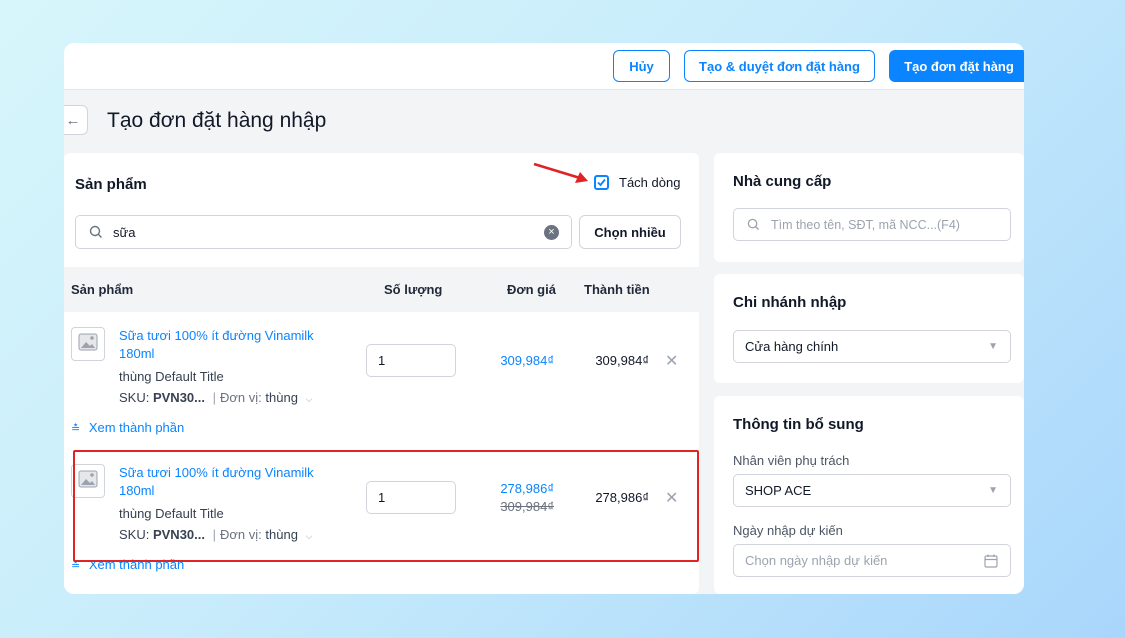  Describe the element at coordinates (560, 172) in the screenshot. I see `arrow-annotation` at that location.